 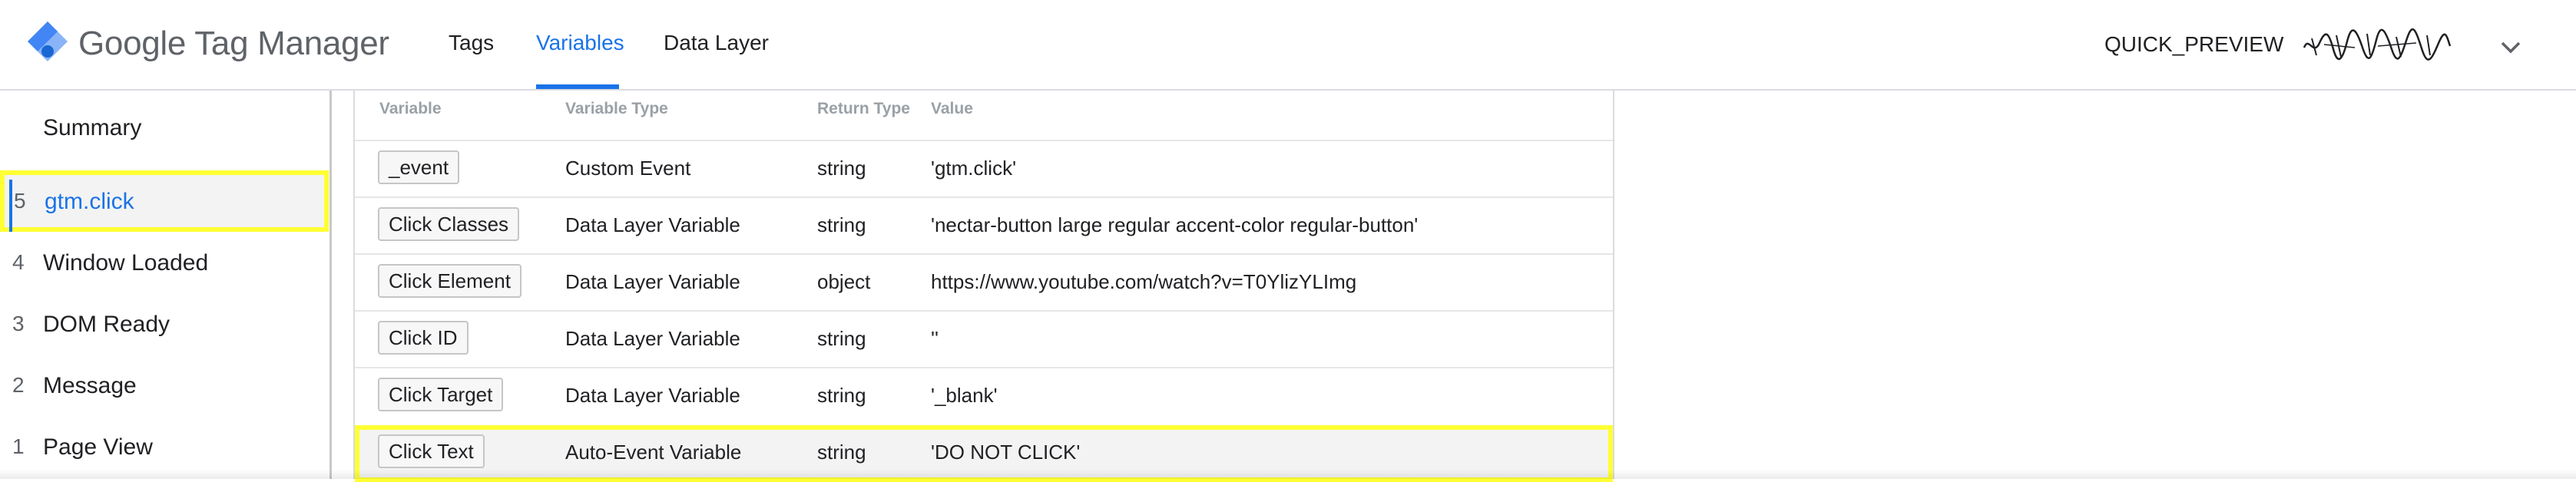 What do you see at coordinates (974, 169) in the screenshot?
I see `value-cell: 'gtm.click'` at bounding box center [974, 169].